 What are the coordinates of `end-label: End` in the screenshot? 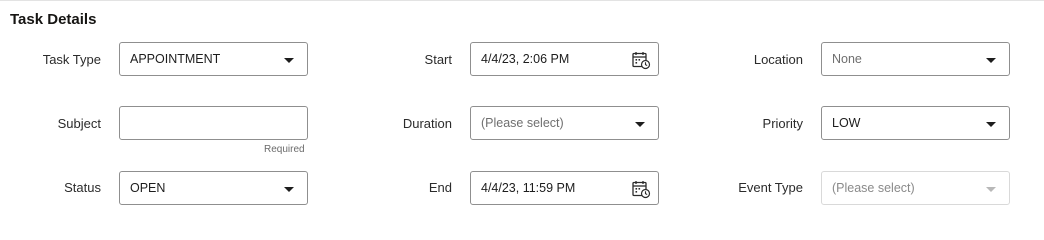 It's located at (440, 187).